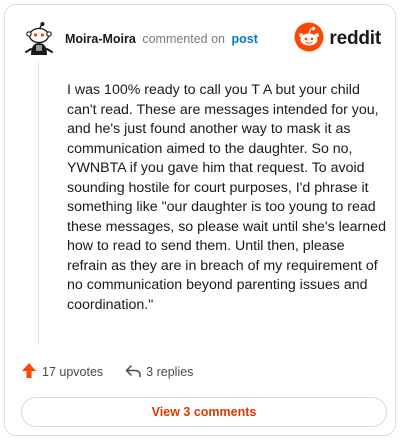 The image size is (400, 440). Describe the element at coordinates (73, 372) in the screenshot. I see `upvote-count: 17 upvotes` at that location.